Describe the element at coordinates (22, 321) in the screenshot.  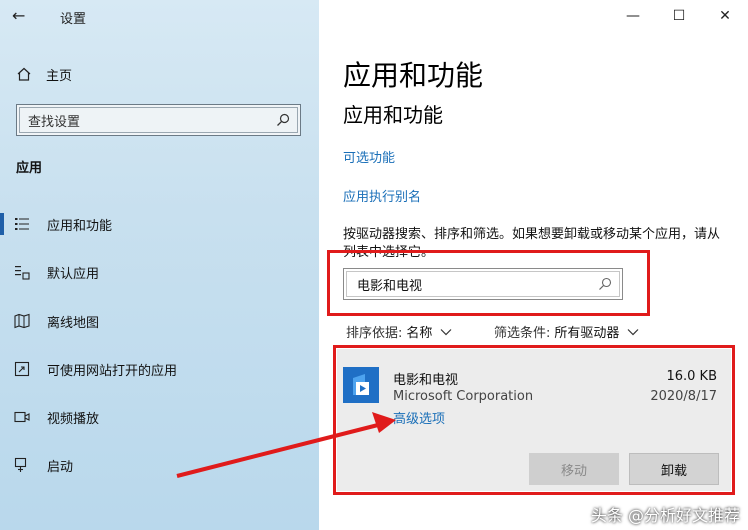
I see `offline-maps-icon` at that location.